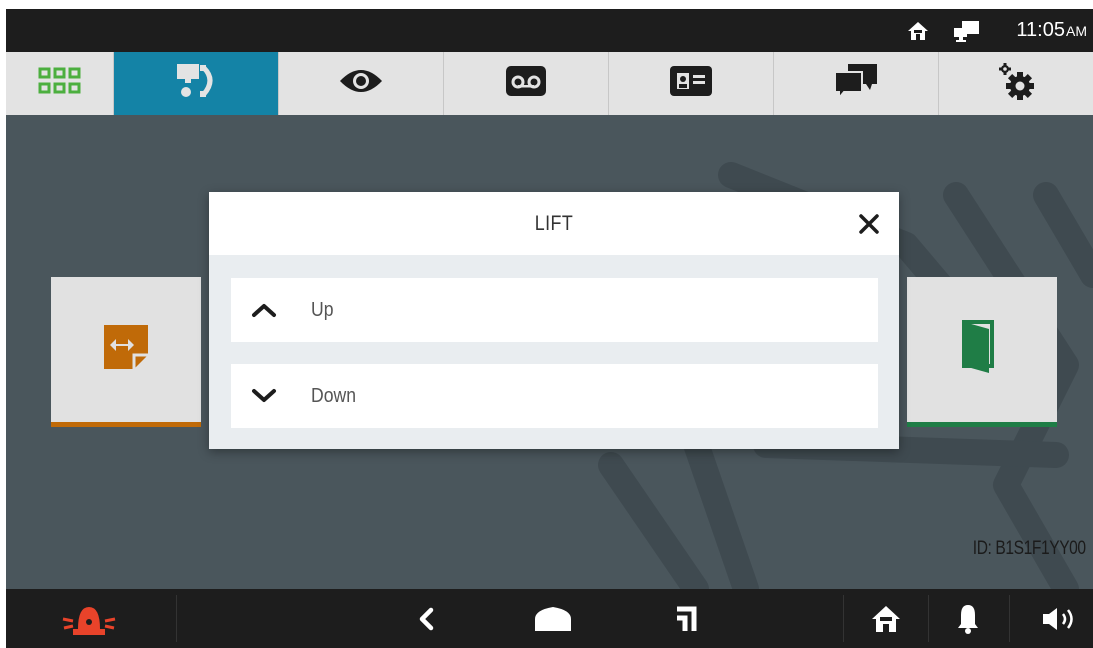 Image resolution: width=1093 pixels, height=648 pixels. Describe the element at coordinates (686, 618) in the screenshot. I see `recent-icon` at that location.